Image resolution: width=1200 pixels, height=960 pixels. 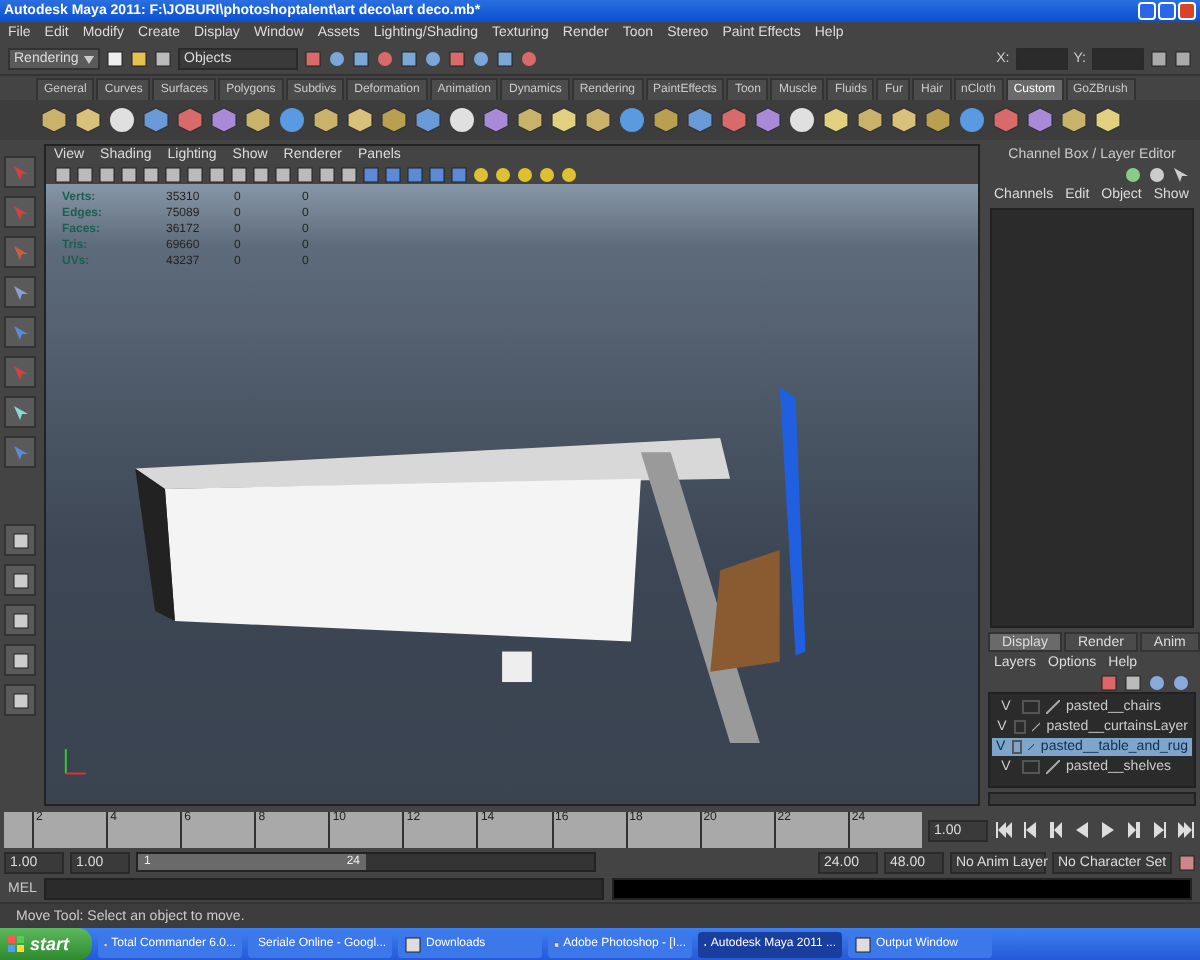 What do you see at coordinates (75, 762) in the screenshot?
I see `axis-icon` at bounding box center [75, 762].